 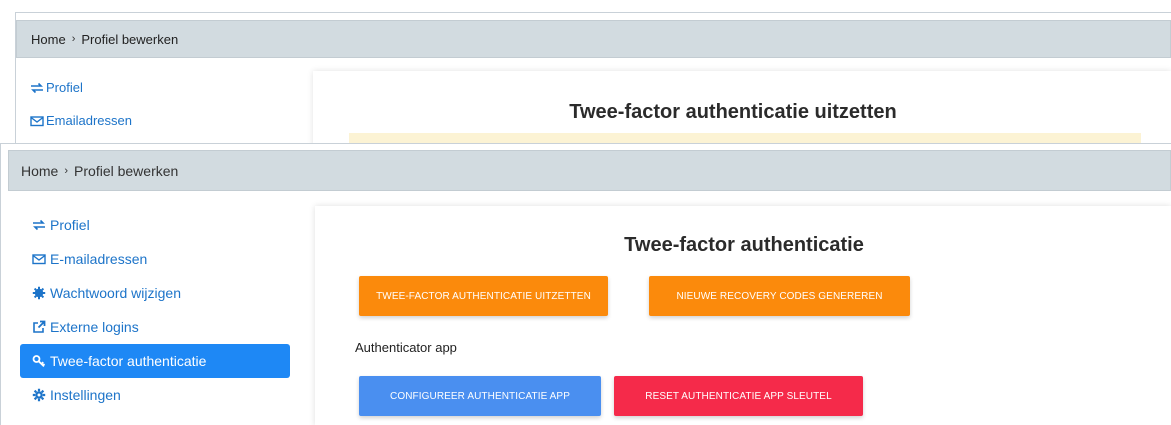 What do you see at coordinates (738, 396) in the screenshot?
I see `reset-authenticator-key-button: RESET AUTHENTICATIE APP SLEUTEL` at bounding box center [738, 396].